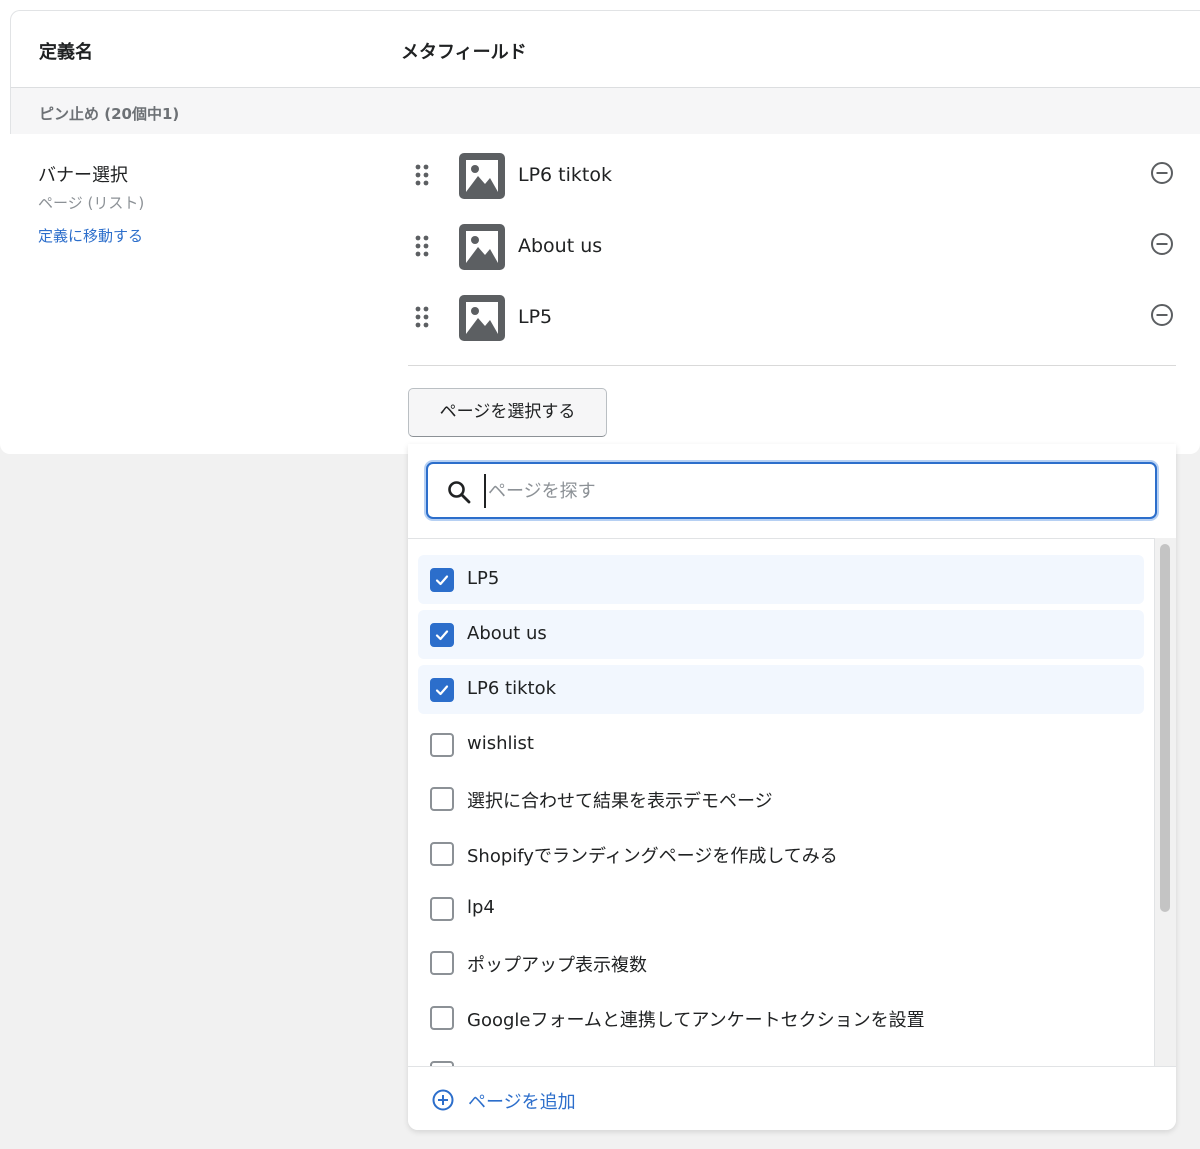 The image size is (1200, 1149). Describe the element at coordinates (464, 52) in the screenshot. I see `header-metafield: メタフィールド` at that location.